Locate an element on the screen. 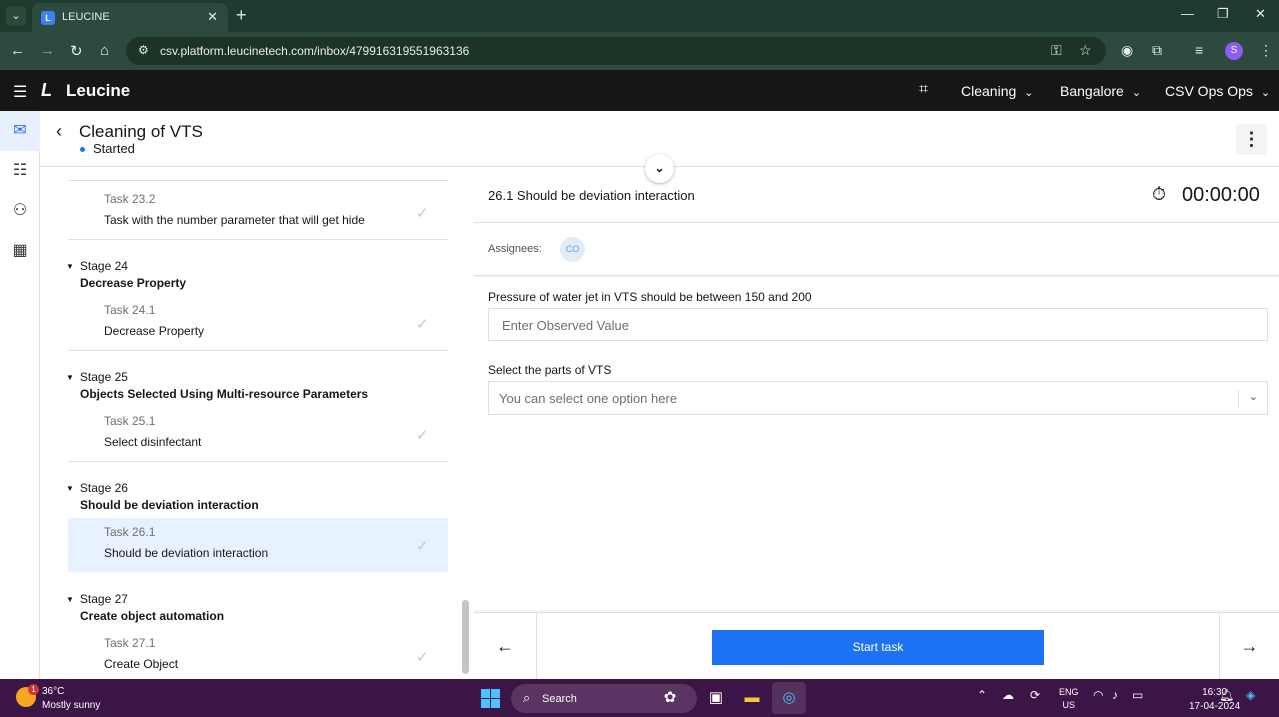 This screenshot has height=717, width=1279. wifi-icon: ◠ is located at coordinates (1098, 695).